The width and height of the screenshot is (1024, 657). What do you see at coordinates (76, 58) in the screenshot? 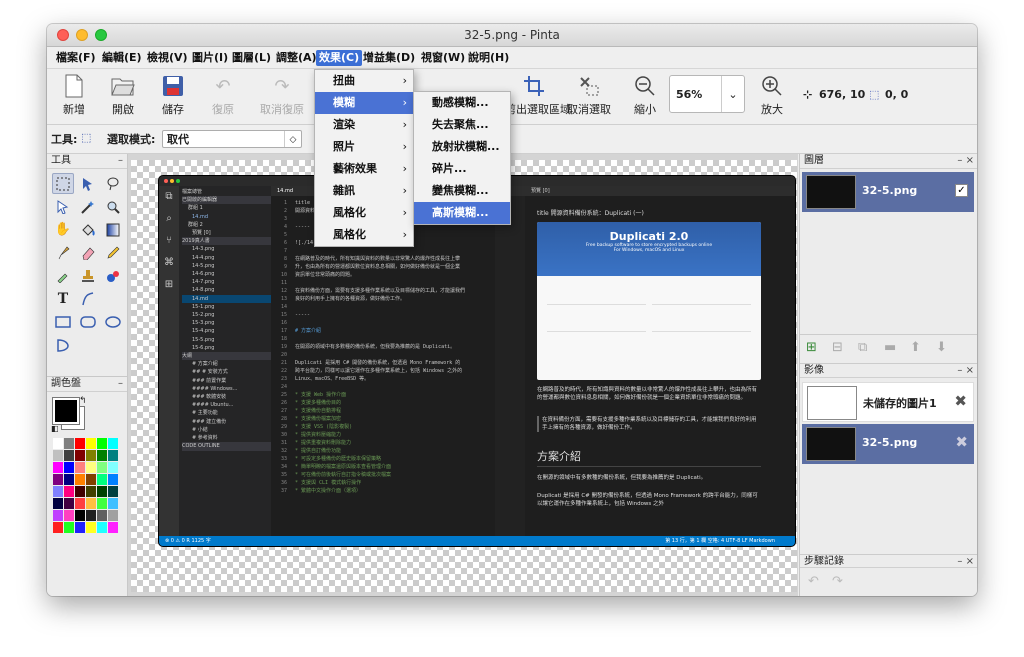
I see `menu-file: 檔案(F)` at bounding box center [76, 58].